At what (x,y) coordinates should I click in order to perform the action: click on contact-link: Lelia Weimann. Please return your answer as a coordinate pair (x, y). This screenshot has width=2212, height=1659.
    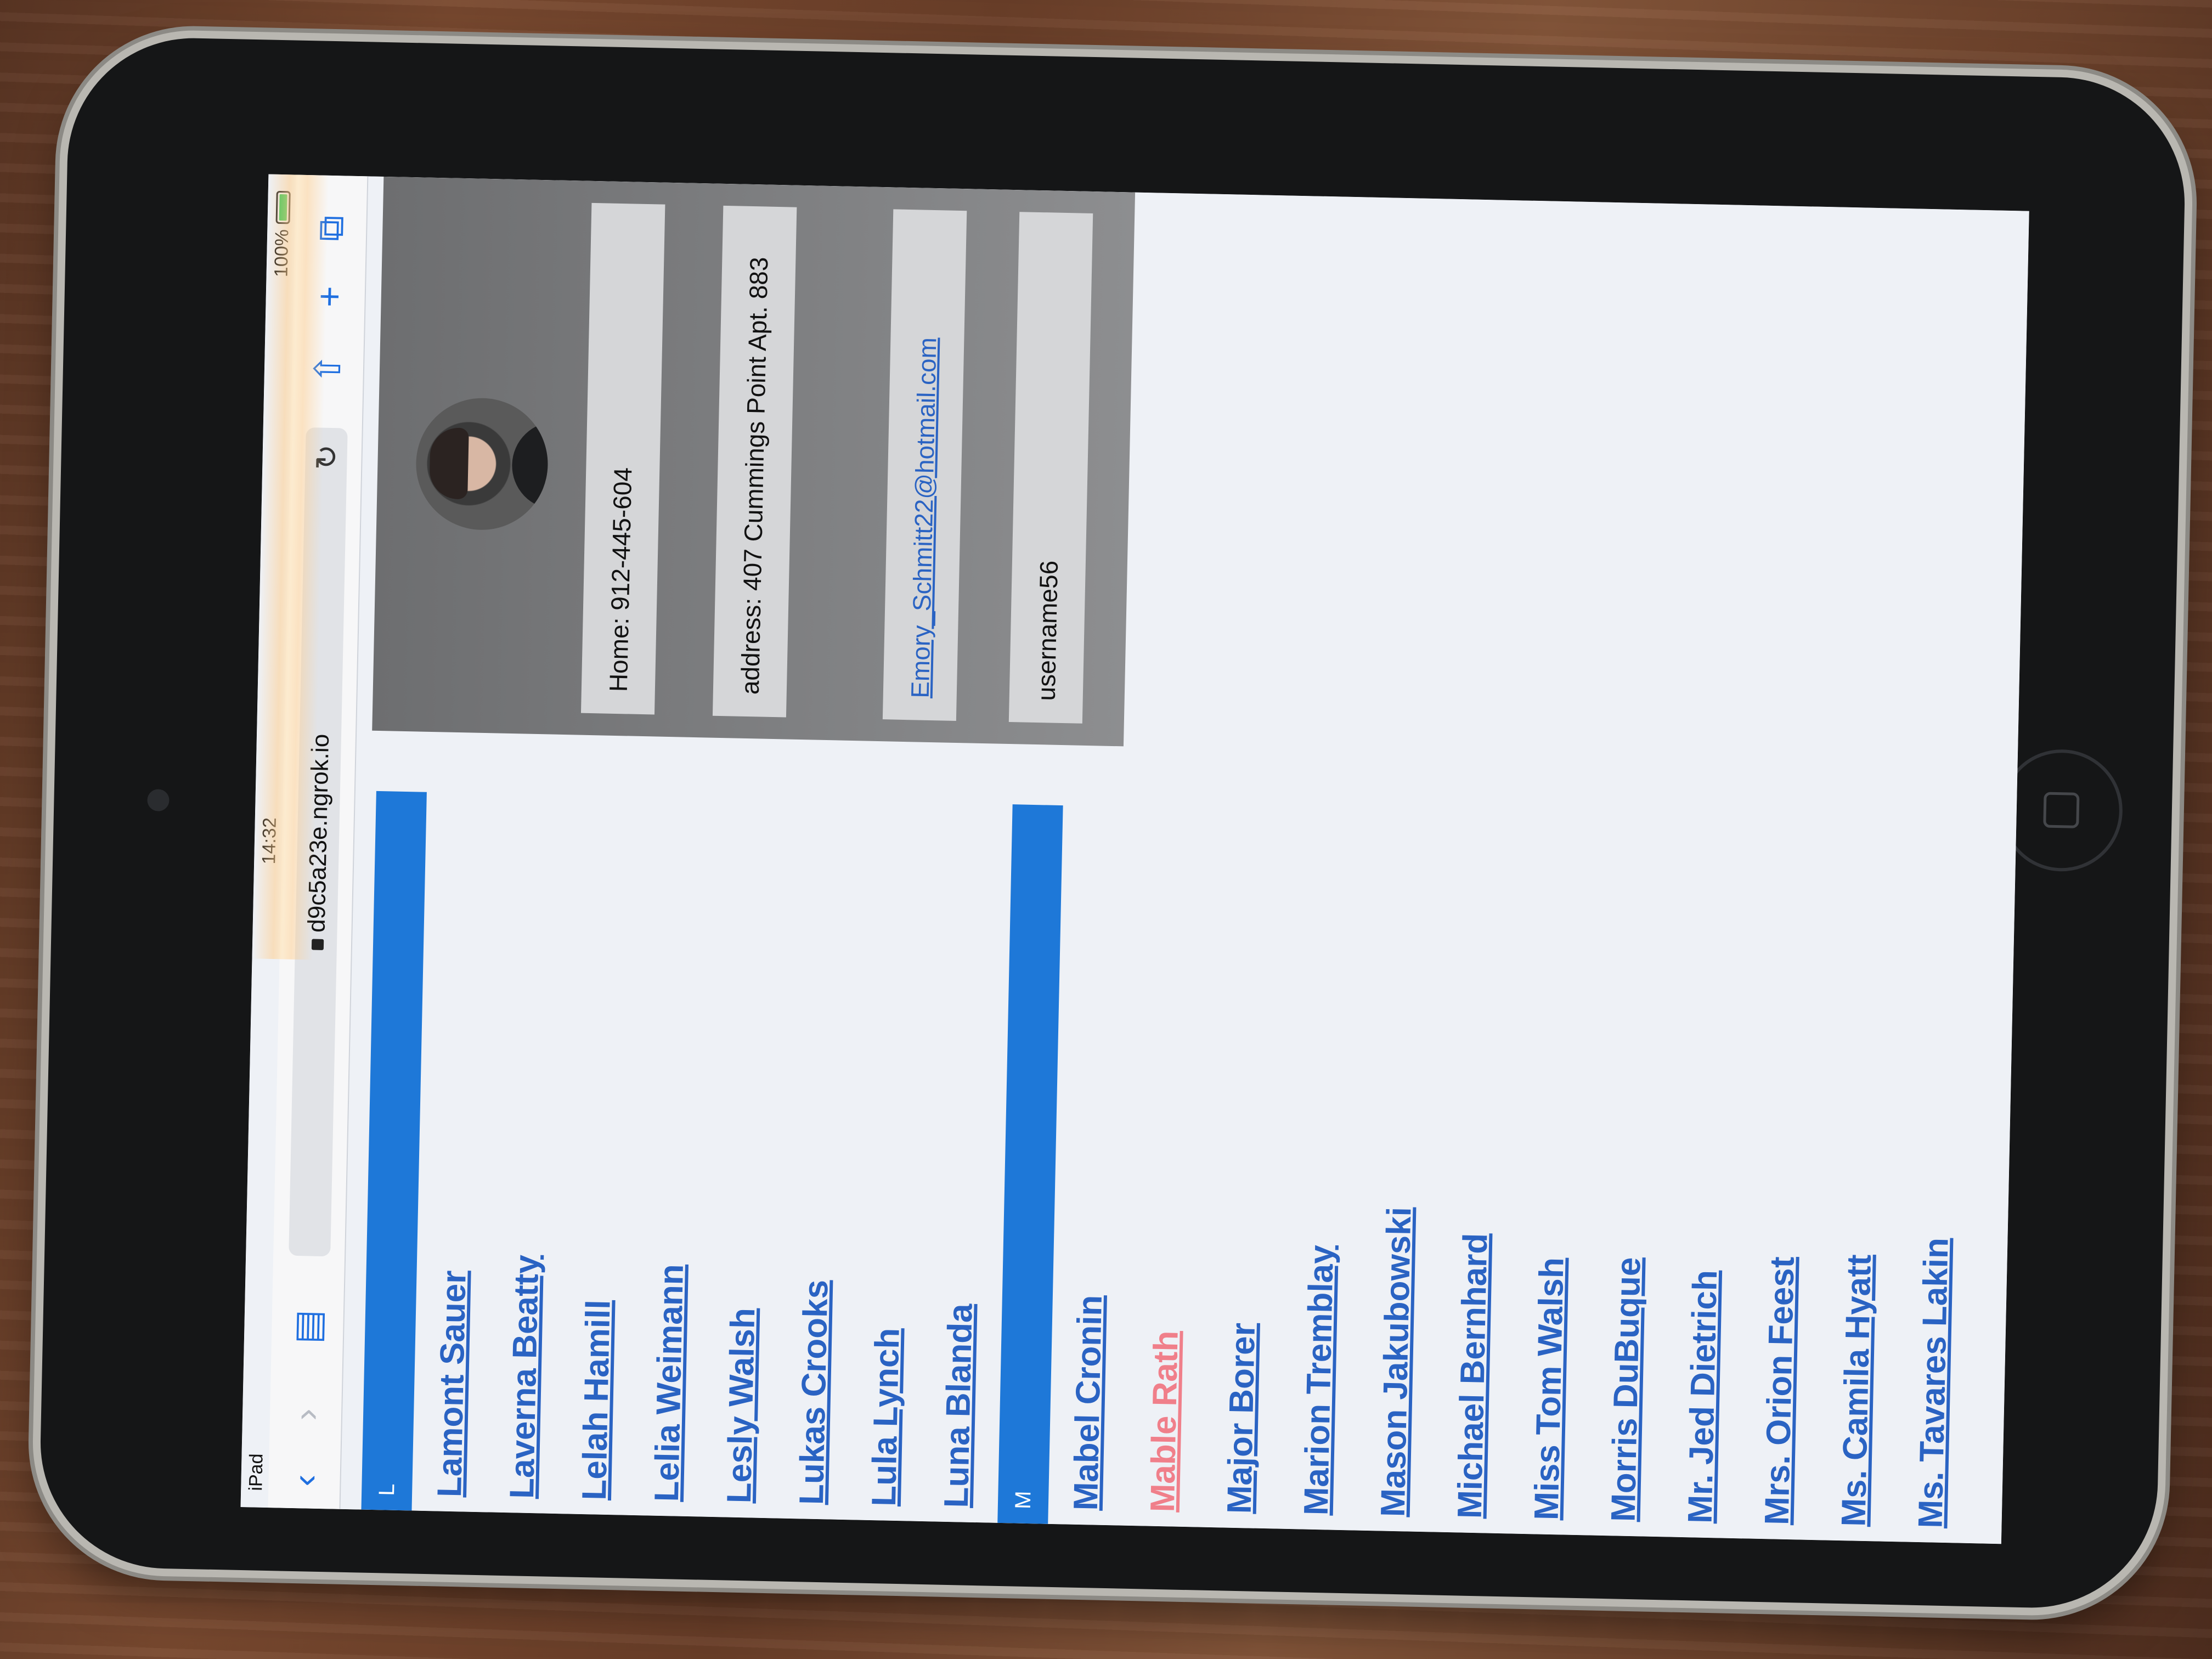
    Looking at the image, I should click on (669, 1383).